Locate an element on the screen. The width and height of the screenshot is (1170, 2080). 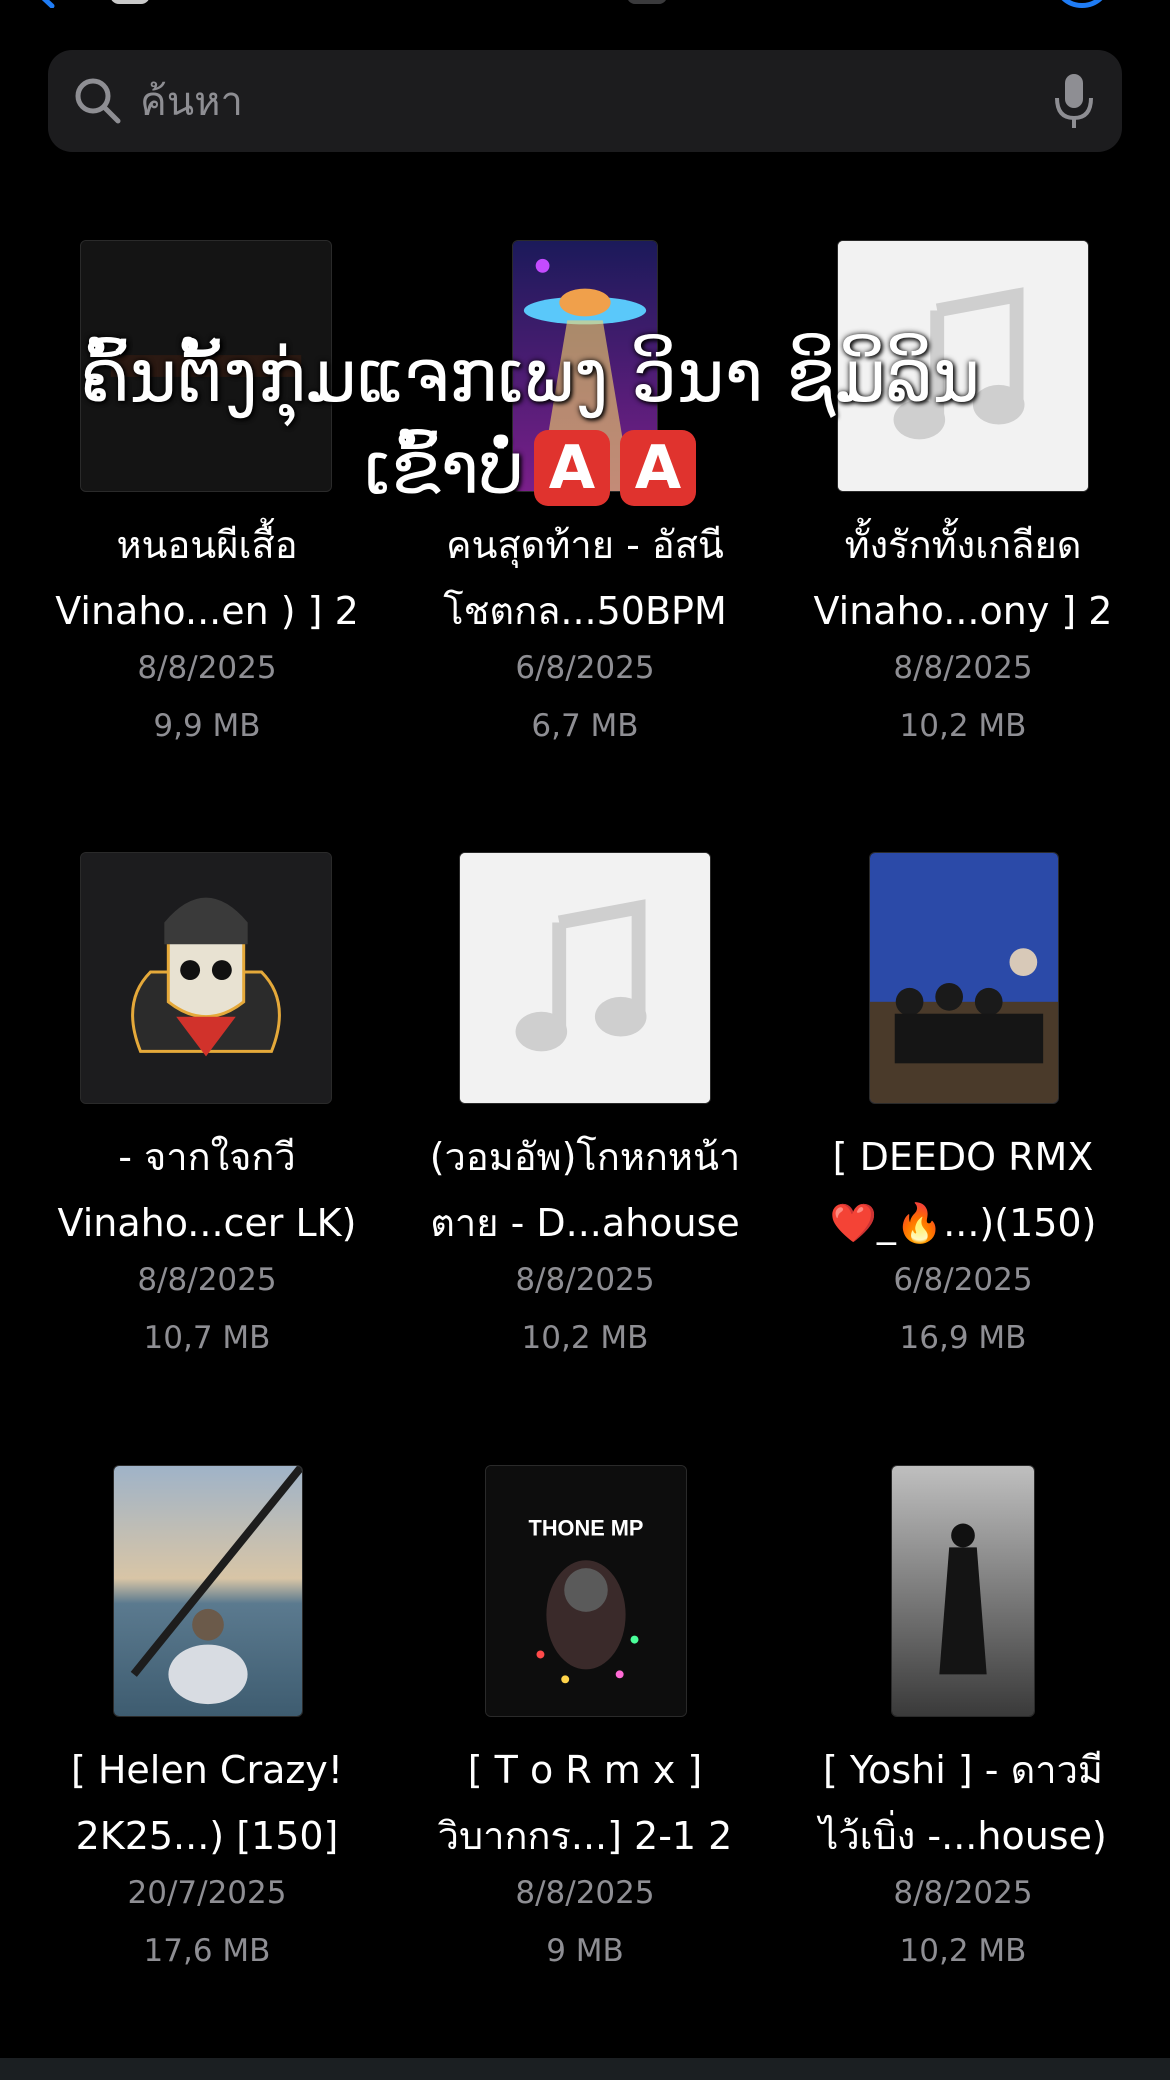
file-name: [ Yoshi ] - ดาวมี ไว้เบิ่ง -...house) is located at coordinates (963, 1803).